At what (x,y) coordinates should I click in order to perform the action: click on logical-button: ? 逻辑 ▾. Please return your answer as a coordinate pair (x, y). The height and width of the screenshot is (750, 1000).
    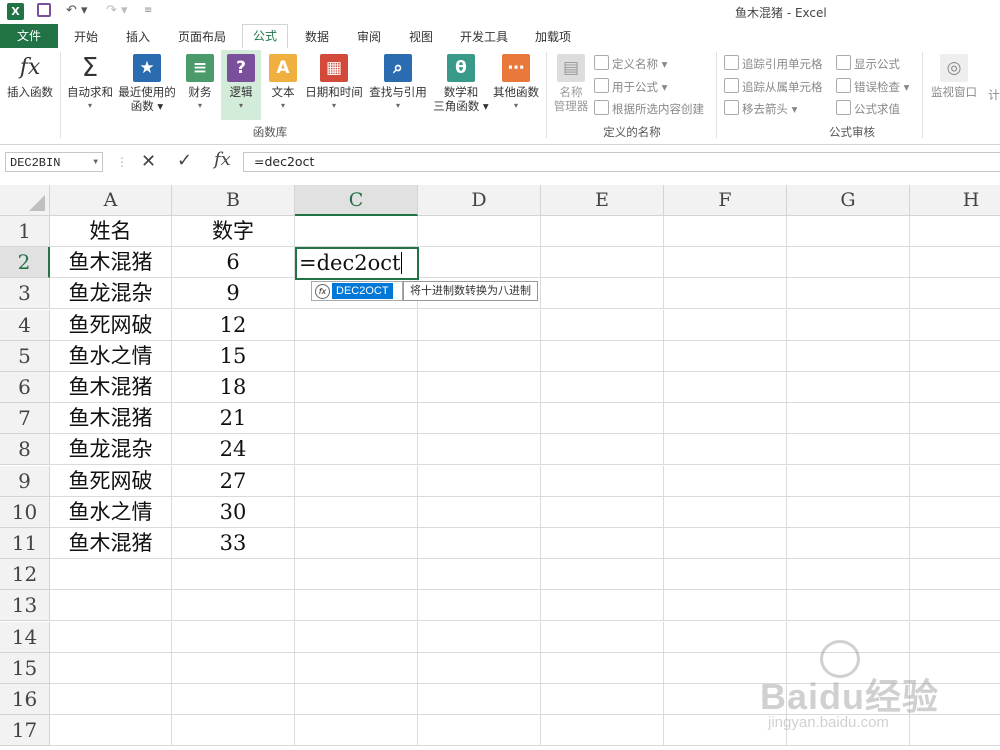
    Looking at the image, I should click on (241, 85).